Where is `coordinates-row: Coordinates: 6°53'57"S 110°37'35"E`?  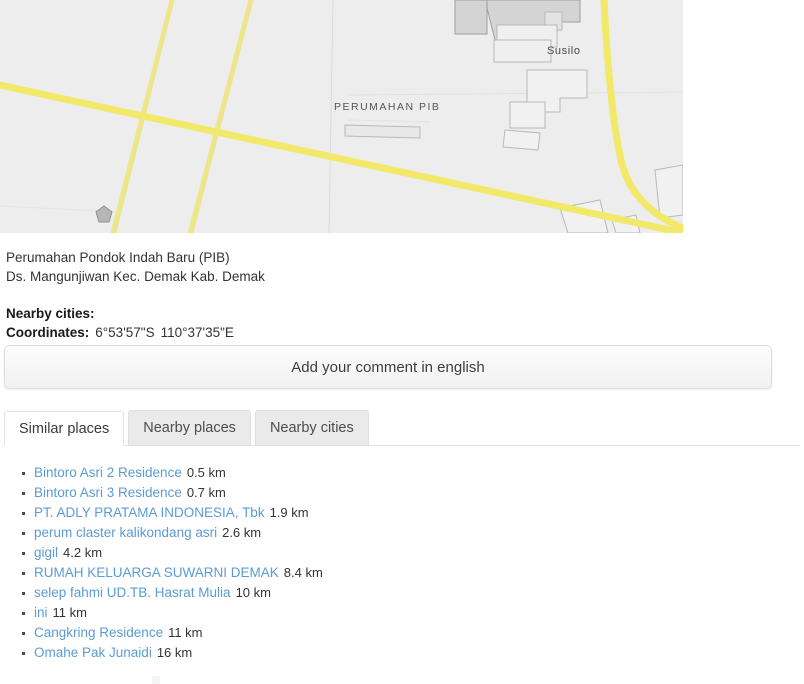 coordinates-row: Coordinates: 6°53'57"S 110°37'35"E is located at coordinates (386, 332).